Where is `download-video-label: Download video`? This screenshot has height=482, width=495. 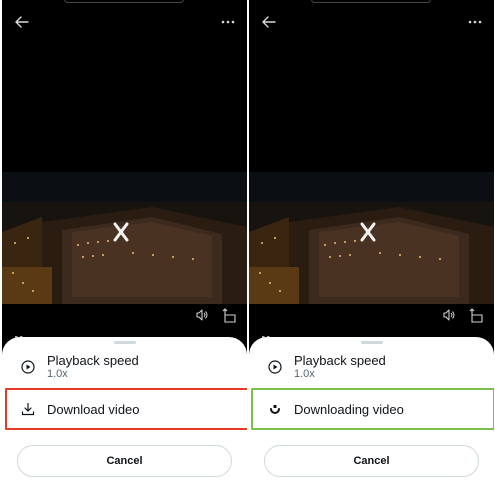
download-video-label: Download video is located at coordinates (93, 409).